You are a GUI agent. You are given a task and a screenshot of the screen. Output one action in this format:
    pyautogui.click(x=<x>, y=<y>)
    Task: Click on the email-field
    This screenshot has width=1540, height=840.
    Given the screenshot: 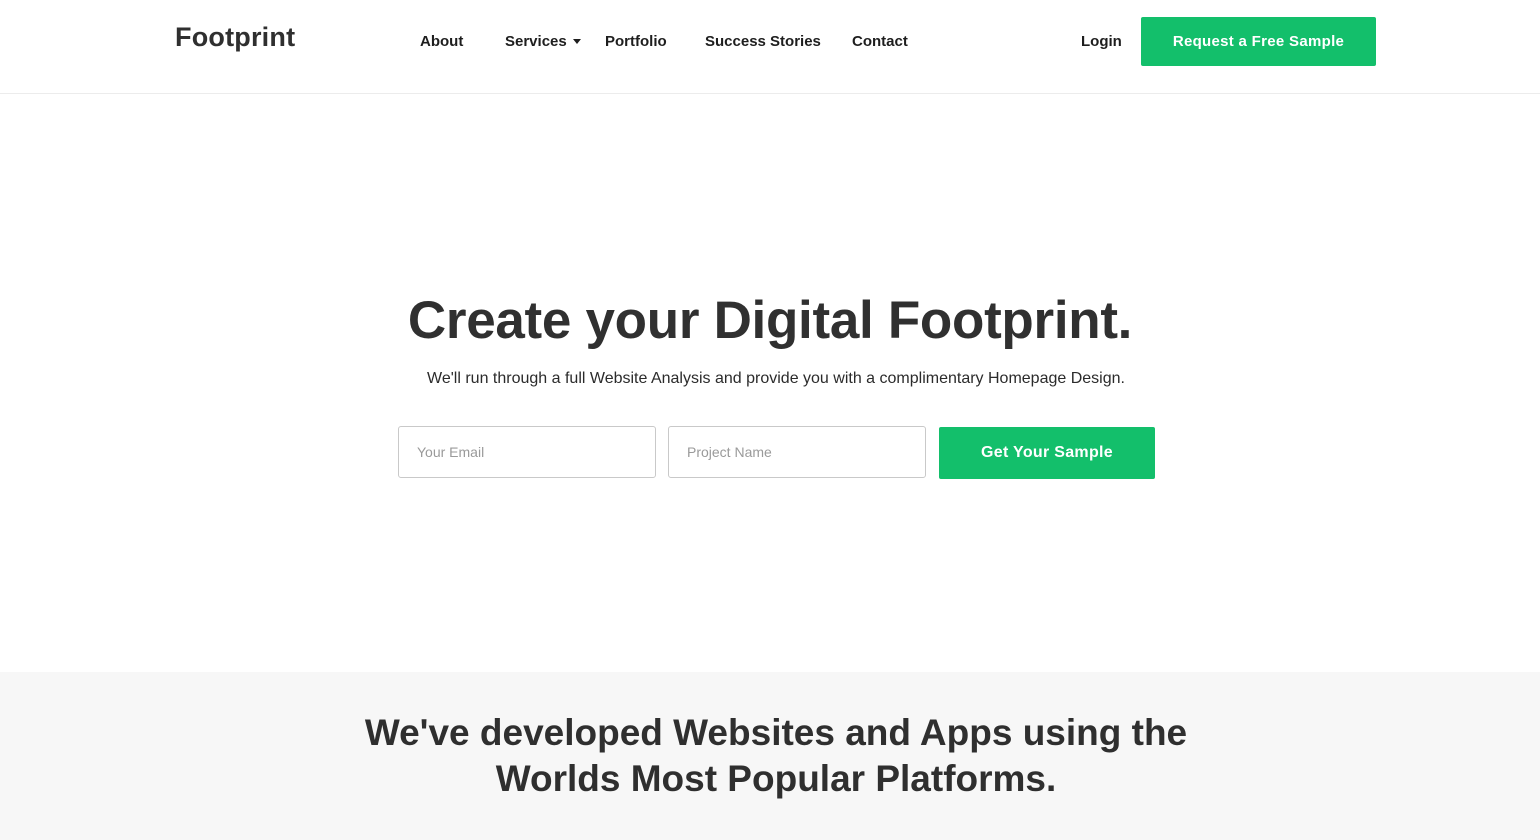 What is the action you would take?
    pyautogui.click(x=527, y=452)
    